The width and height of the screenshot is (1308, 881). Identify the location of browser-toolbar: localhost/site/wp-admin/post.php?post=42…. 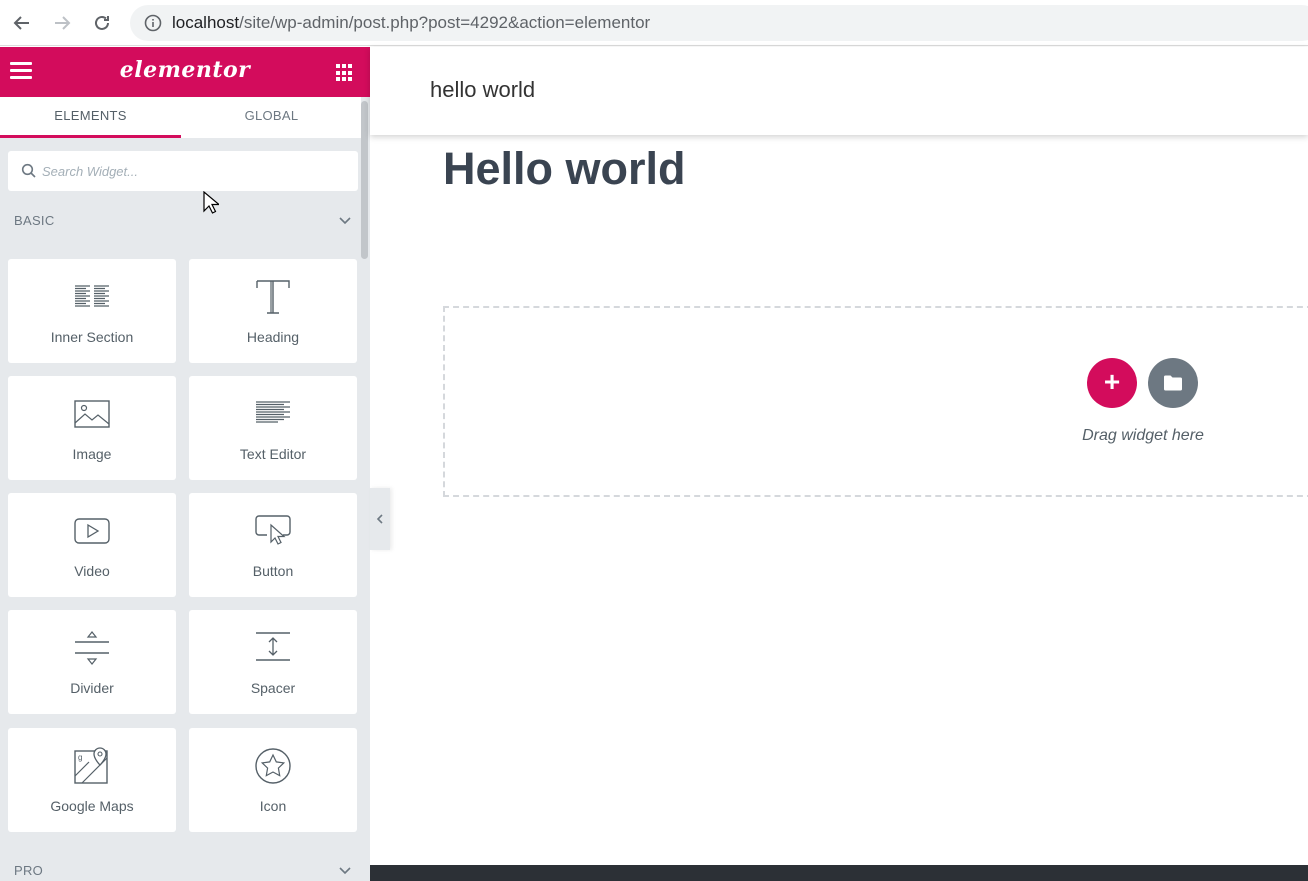
(654, 23).